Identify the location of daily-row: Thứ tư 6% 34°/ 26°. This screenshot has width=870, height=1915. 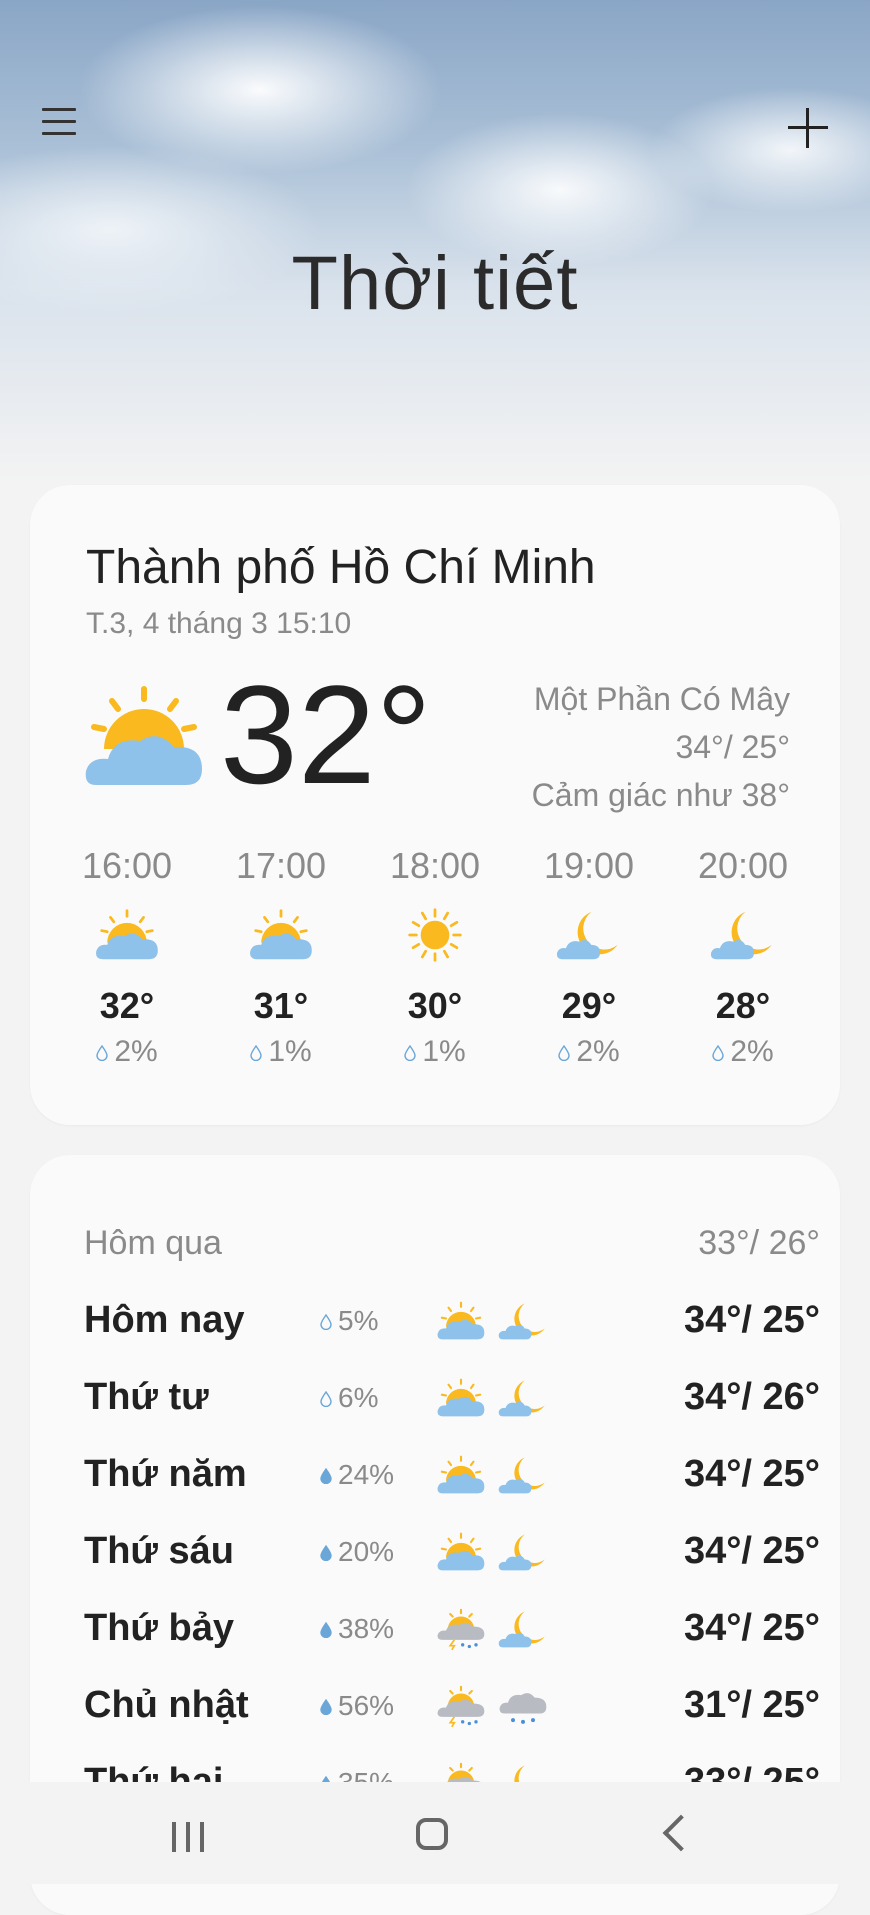
(452, 1397).